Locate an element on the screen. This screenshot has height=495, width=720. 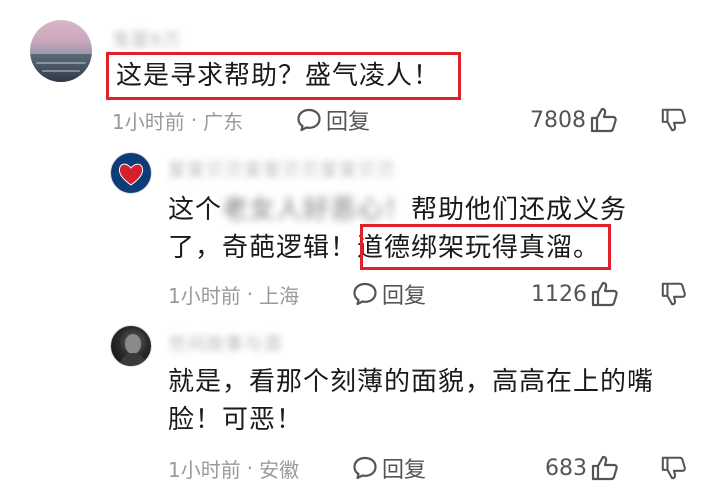
comment-meta: 1小时前 · 上海 is located at coordinates (233, 294).